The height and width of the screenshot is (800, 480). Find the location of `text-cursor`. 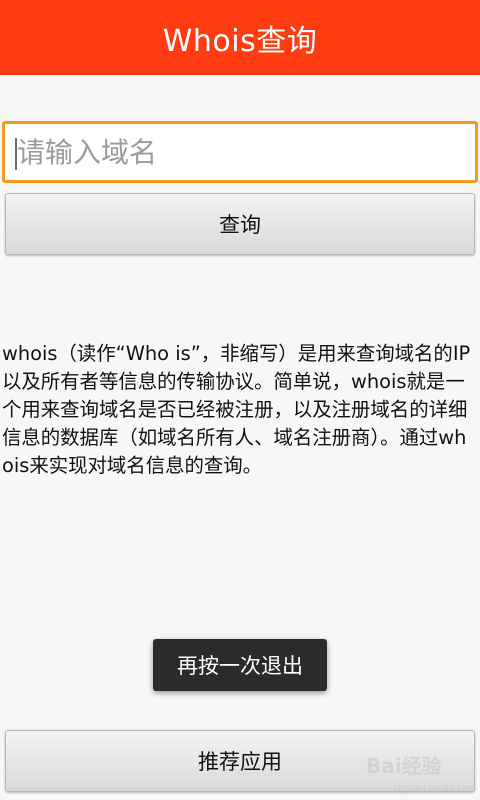

text-cursor is located at coordinates (16, 154).